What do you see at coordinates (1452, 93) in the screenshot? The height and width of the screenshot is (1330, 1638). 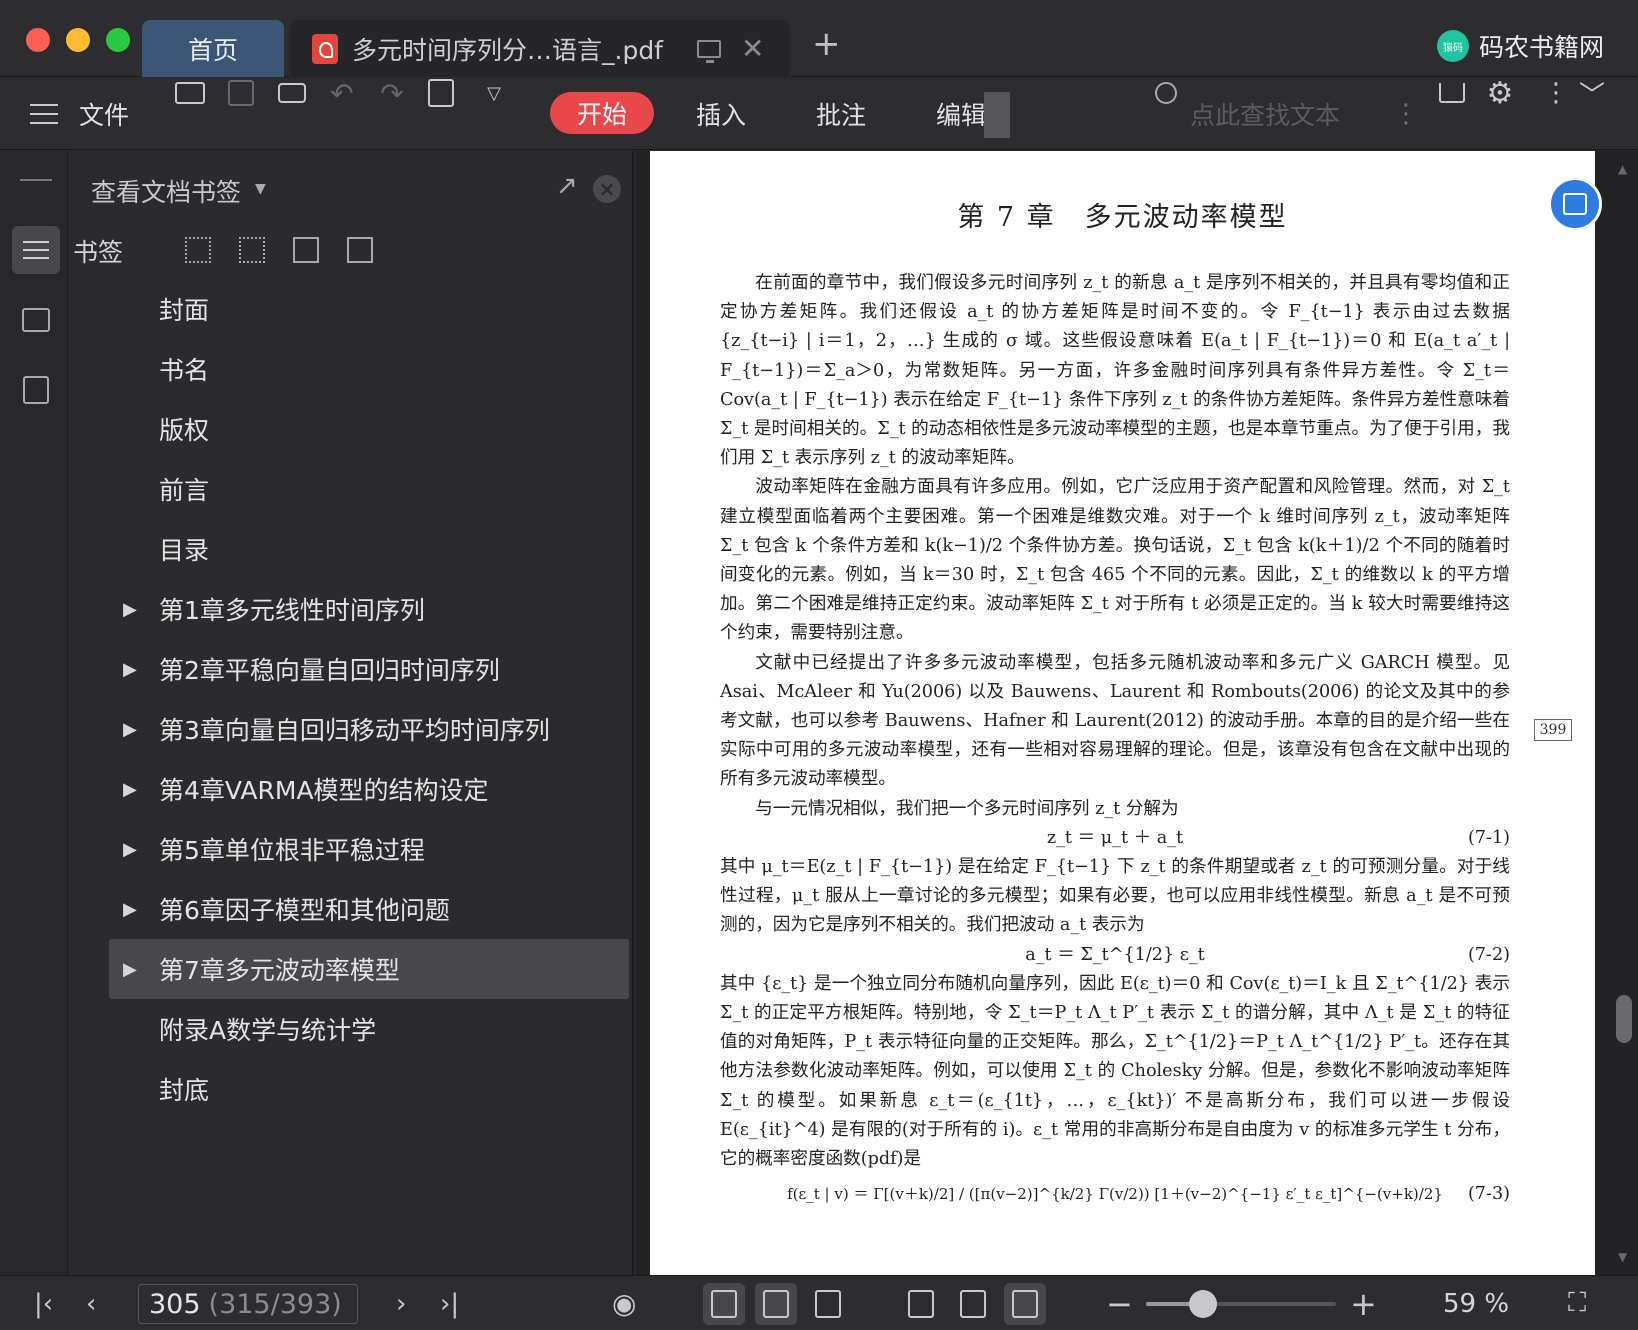 I see `share-icon` at bounding box center [1452, 93].